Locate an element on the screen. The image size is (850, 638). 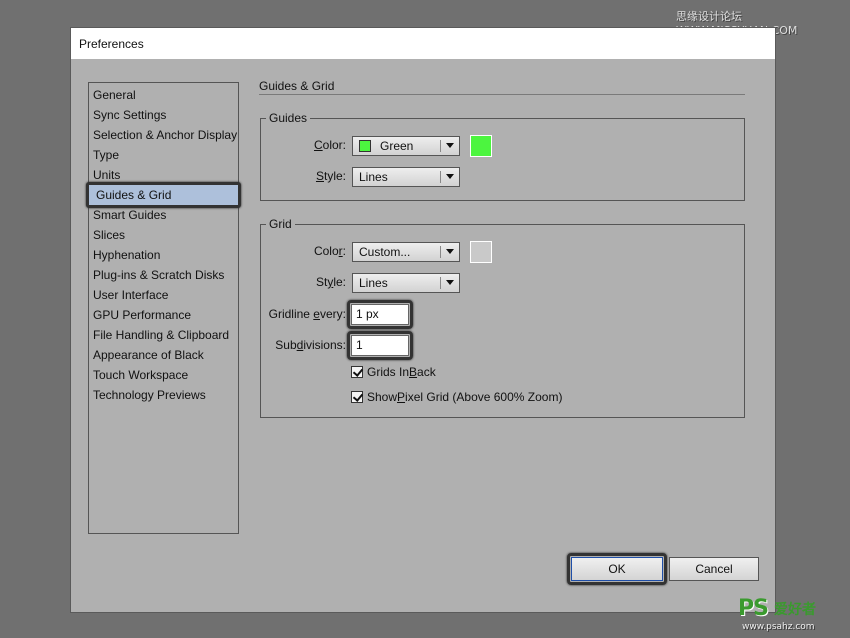
grid-style-value: Lines is located at coordinates (373, 283).